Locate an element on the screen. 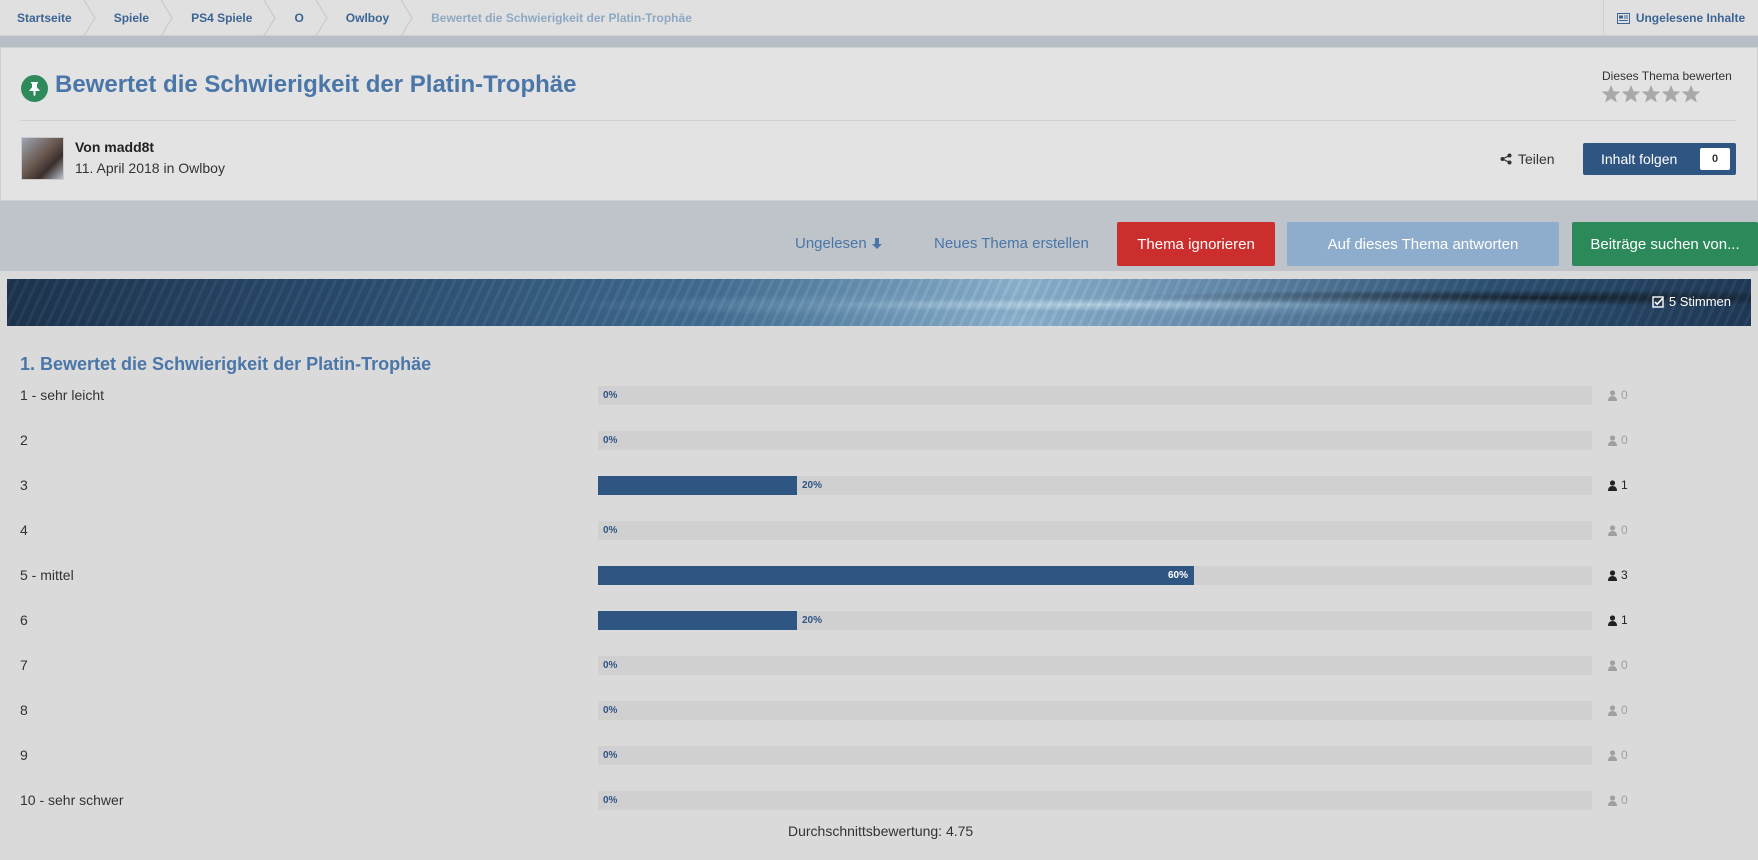  poll-option-label: 10 - sehr schwer is located at coordinates (72, 800).